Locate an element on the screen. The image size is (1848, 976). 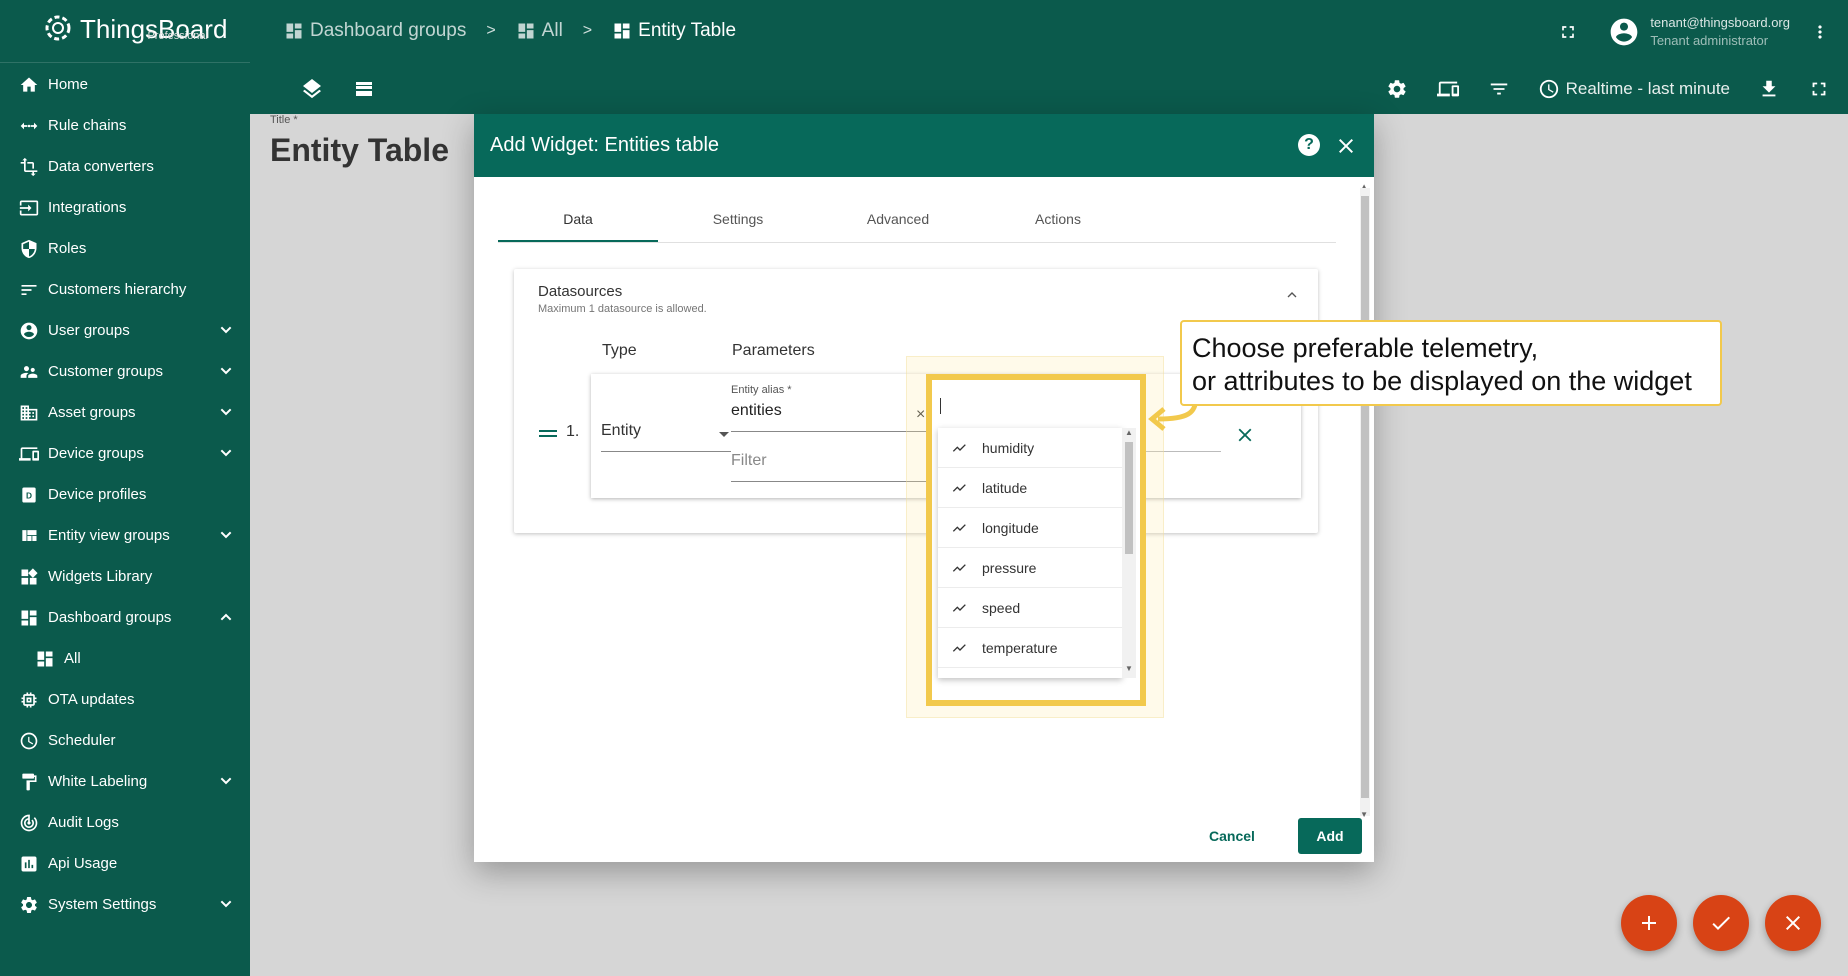
autocomplete-option: latitude is located at coordinates (1030, 488).